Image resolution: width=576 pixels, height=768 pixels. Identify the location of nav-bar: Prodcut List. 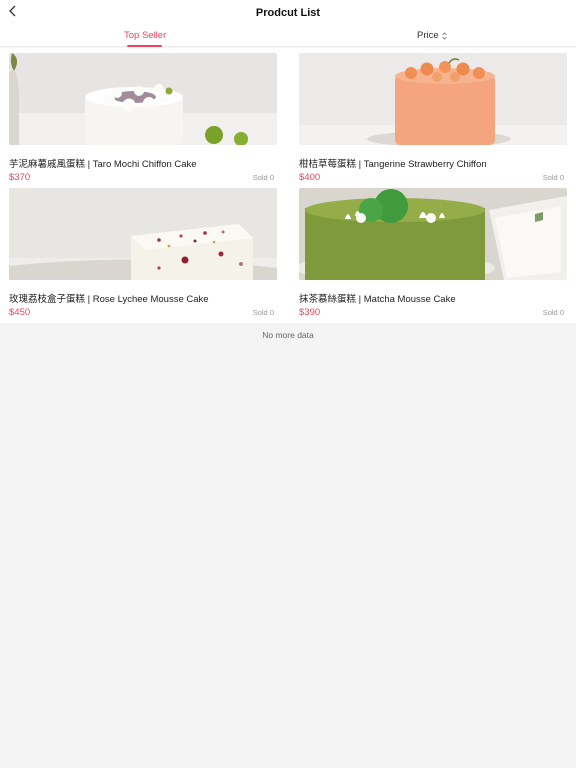
(288, 13).